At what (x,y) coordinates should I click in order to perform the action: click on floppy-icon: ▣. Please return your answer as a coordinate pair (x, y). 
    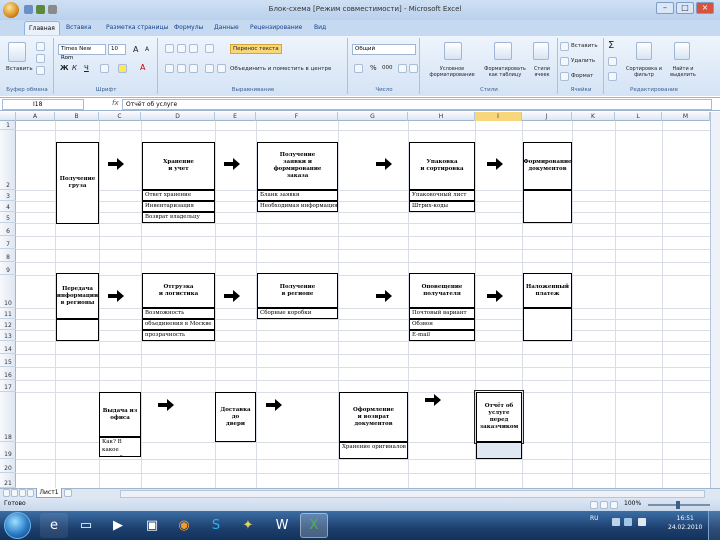
    Looking at the image, I should click on (152, 525).